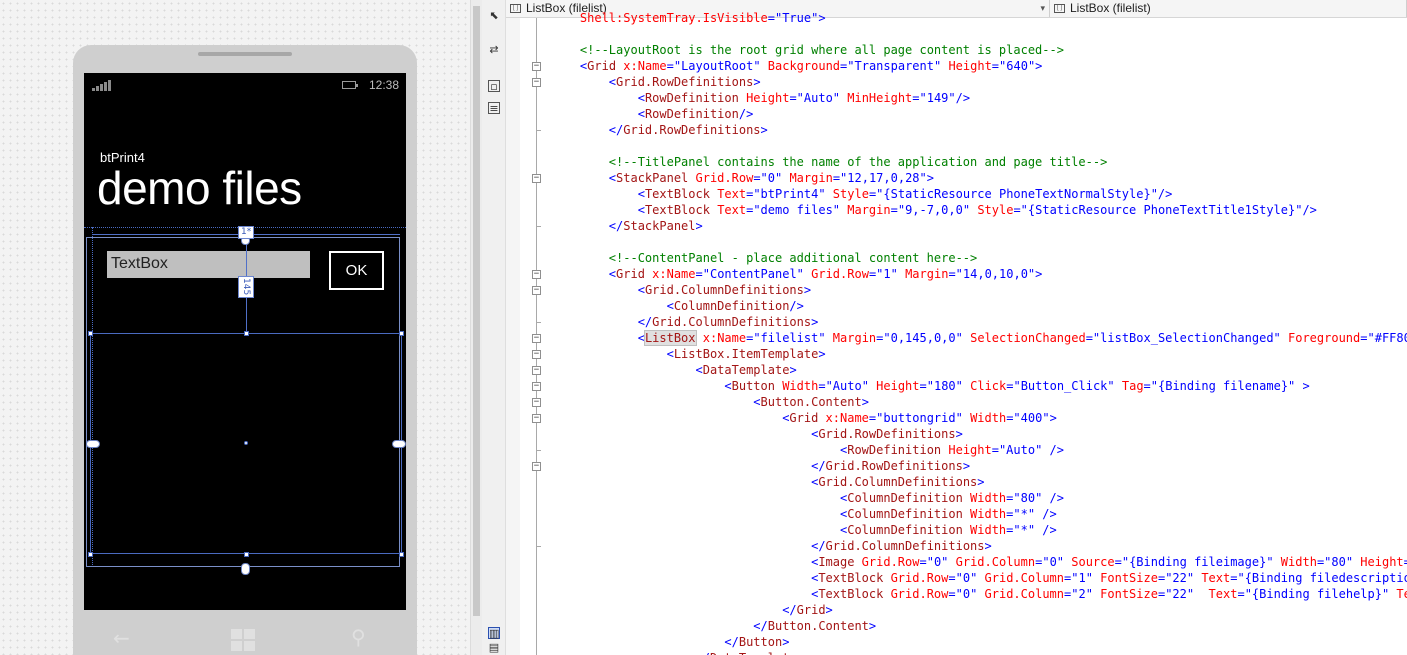 The width and height of the screenshot is (1407, 655). Describe the element at coordinates (979, 610) in the screenshot. I see `code-line: </Grid>` at that location.